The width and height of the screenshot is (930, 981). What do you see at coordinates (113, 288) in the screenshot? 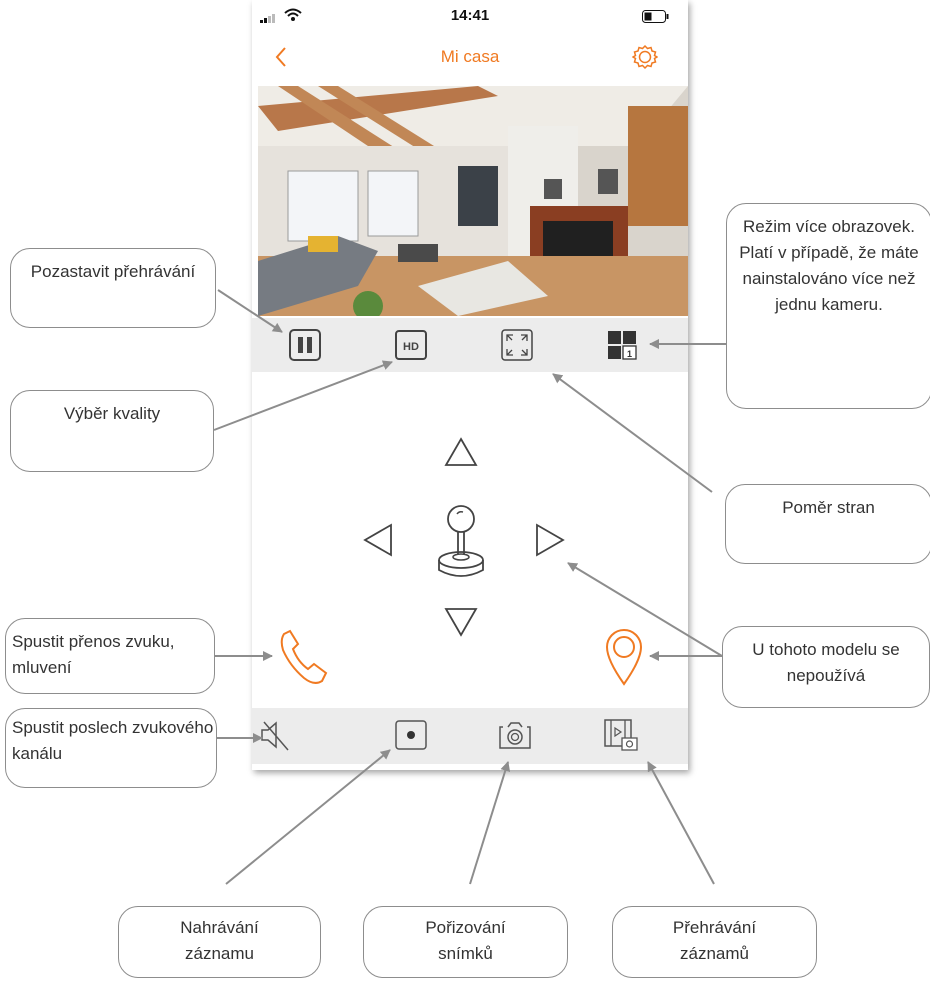
I see `callout-pause: Pozastavit přehrávání` at bounding box center [113, 288].